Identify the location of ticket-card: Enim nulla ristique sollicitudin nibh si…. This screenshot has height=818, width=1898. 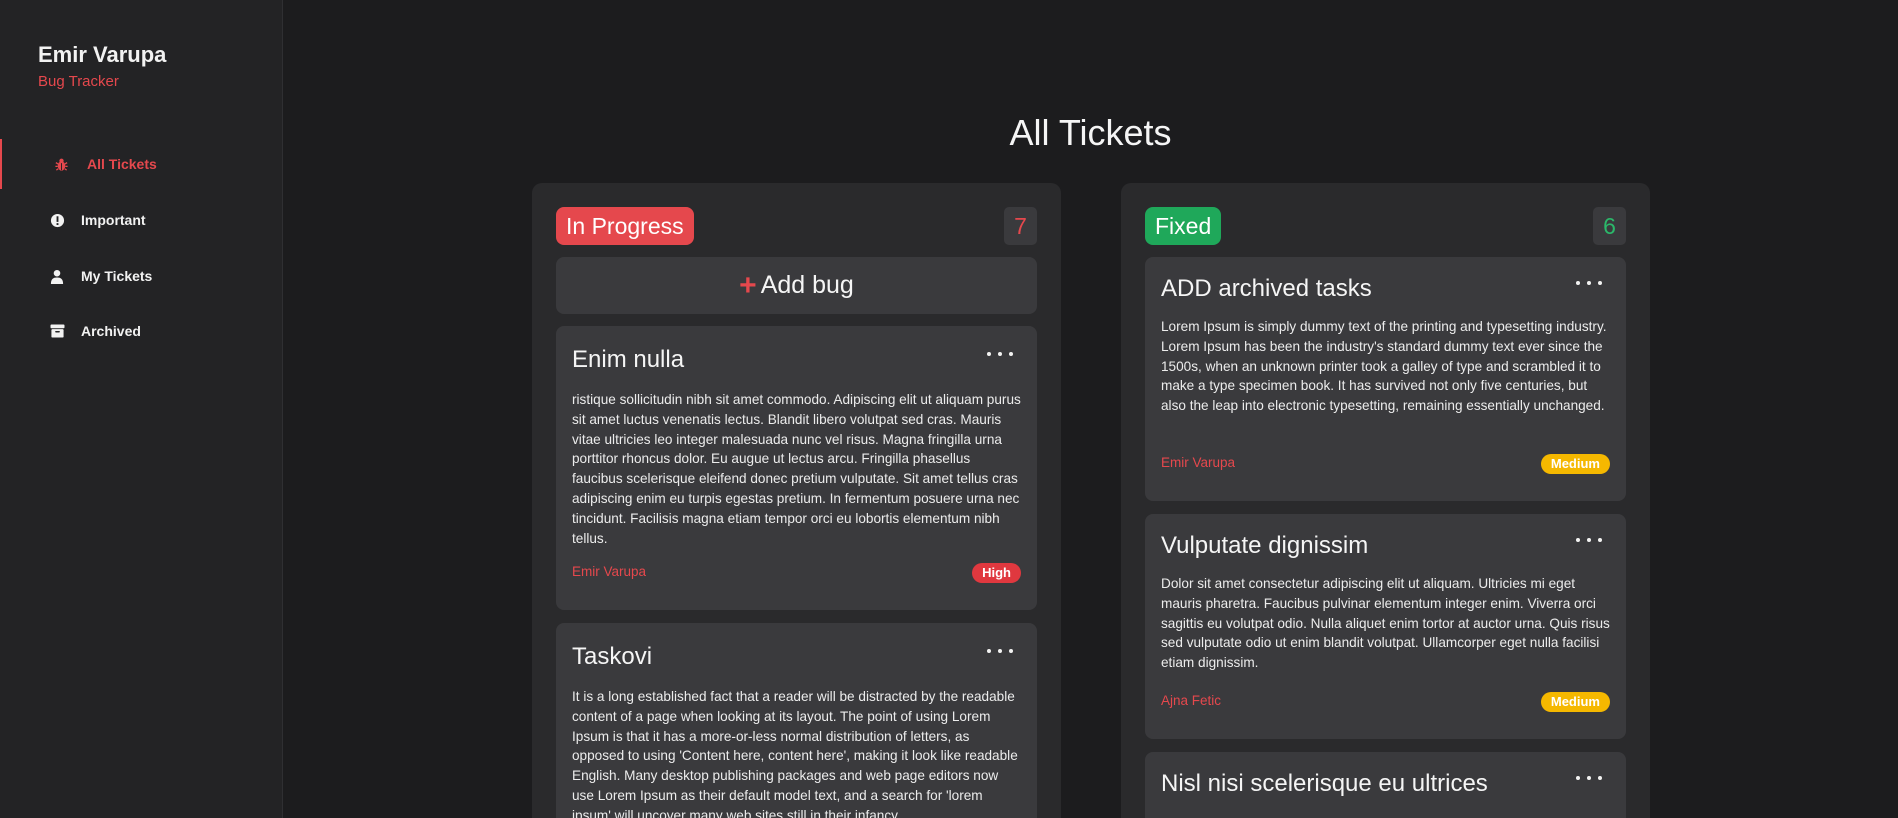
(796, 468).